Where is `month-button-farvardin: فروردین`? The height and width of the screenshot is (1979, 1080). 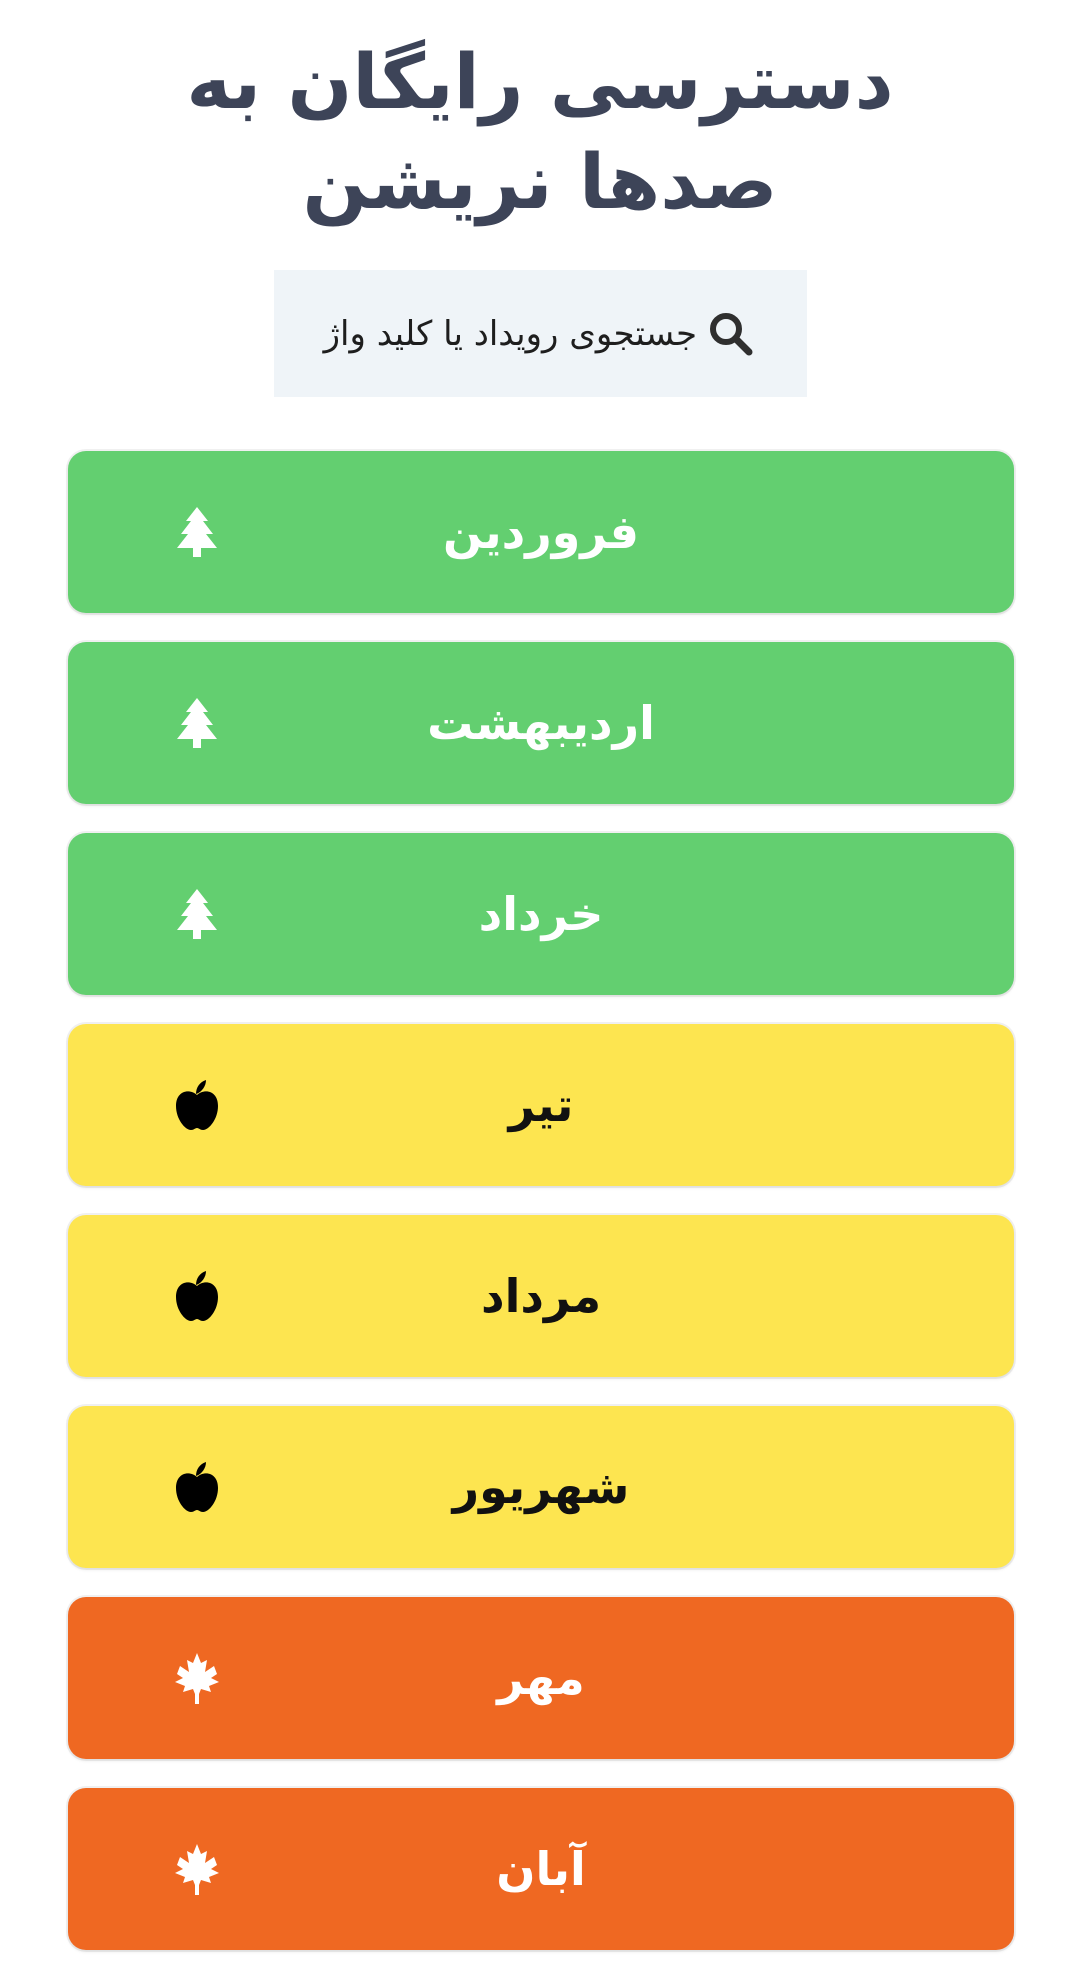
month-button-farvardin: فروردین is located at coordinates (541, 532).